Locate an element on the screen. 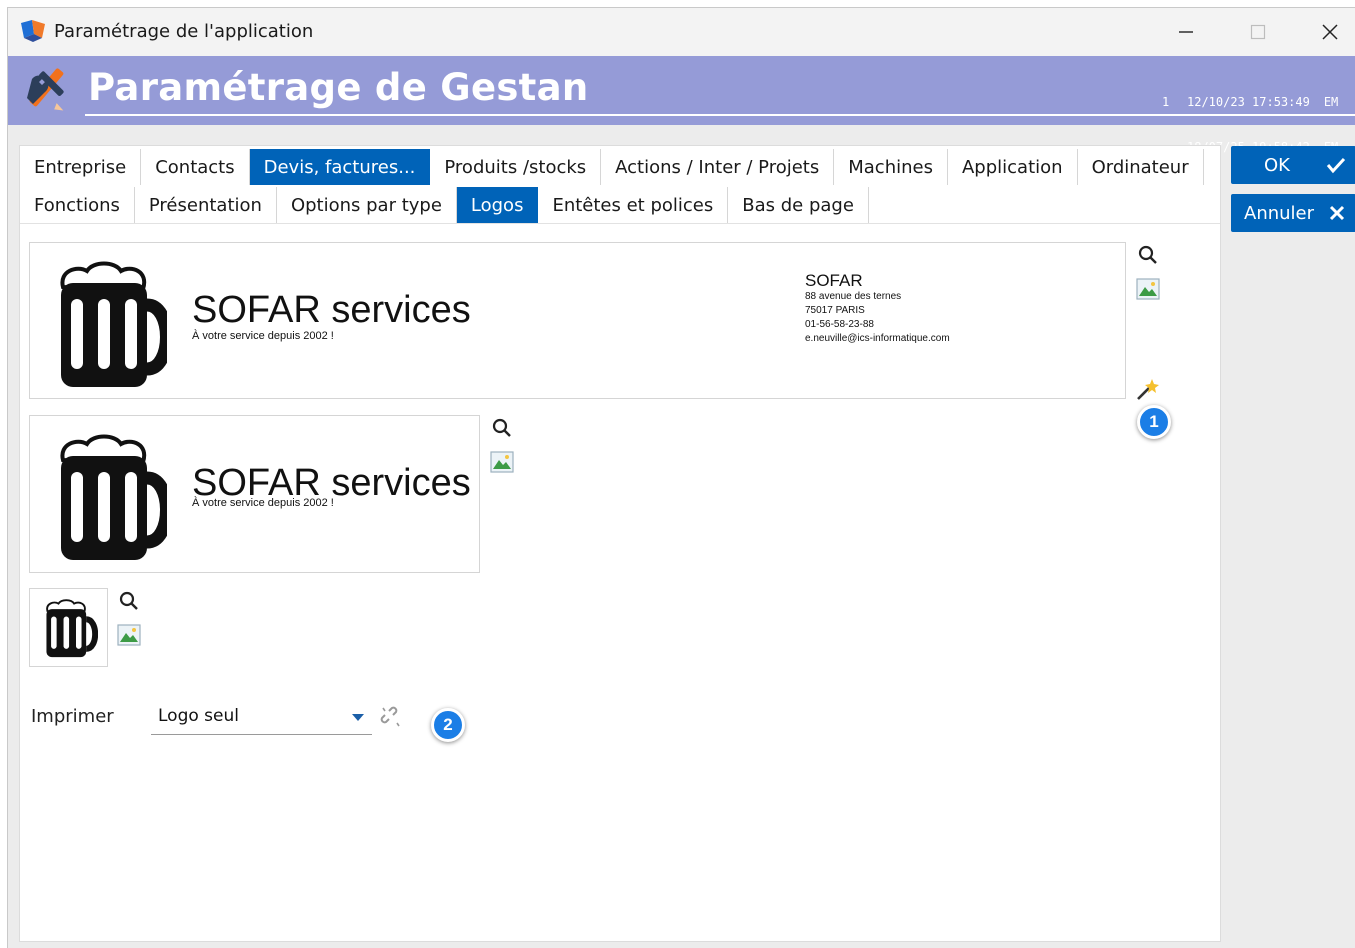 Image resolution: width=1355 pixels, height=948 pixels. image-button-small is located at coordinates (129, 635).